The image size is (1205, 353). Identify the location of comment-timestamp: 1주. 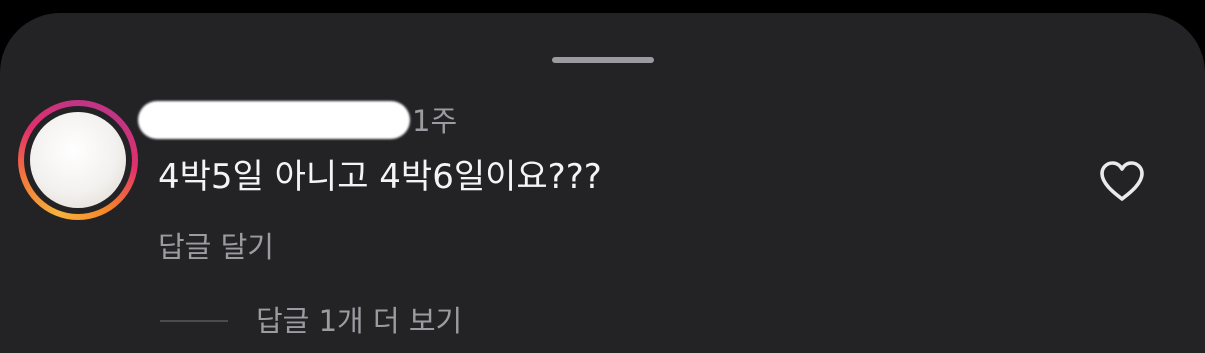
(435, 121).